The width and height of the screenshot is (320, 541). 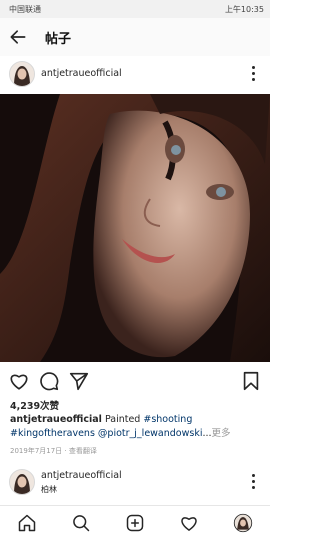 What do you see at coordinates (135, 37) in the screenshot?
I see `app-bar: 帖子` at bounding box center [135, 37].